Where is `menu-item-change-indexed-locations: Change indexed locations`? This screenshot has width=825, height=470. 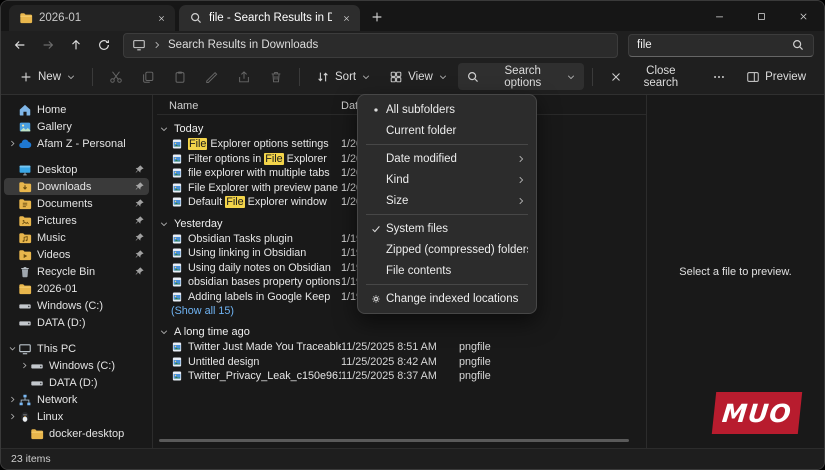 menu-item-change-indexed-locations: Change indexed locations is located at coordinates (447, 298).